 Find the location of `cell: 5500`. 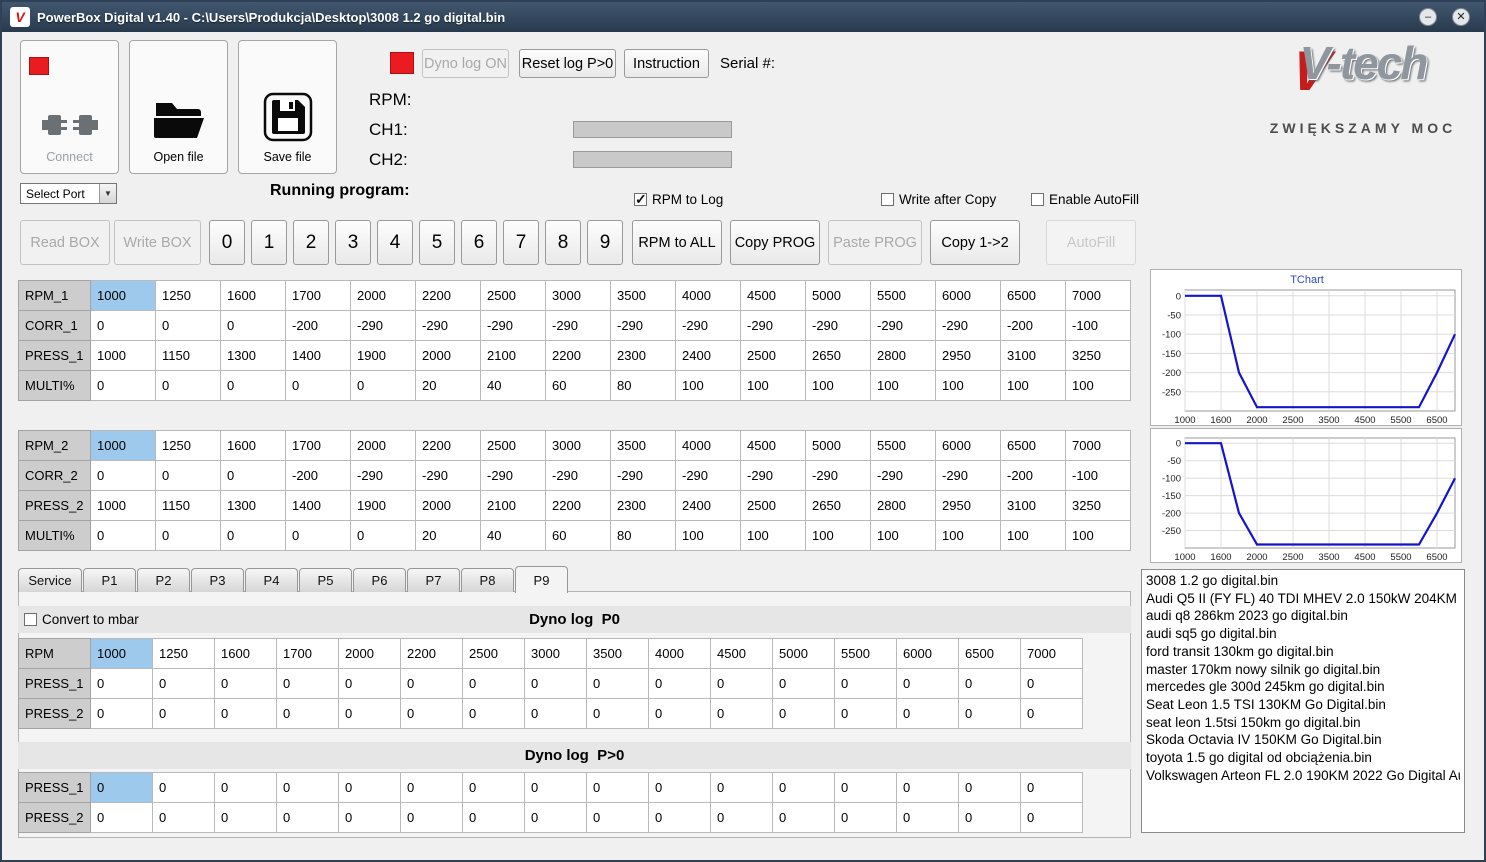

cell: 5500 is located at coordinates (903, 445).